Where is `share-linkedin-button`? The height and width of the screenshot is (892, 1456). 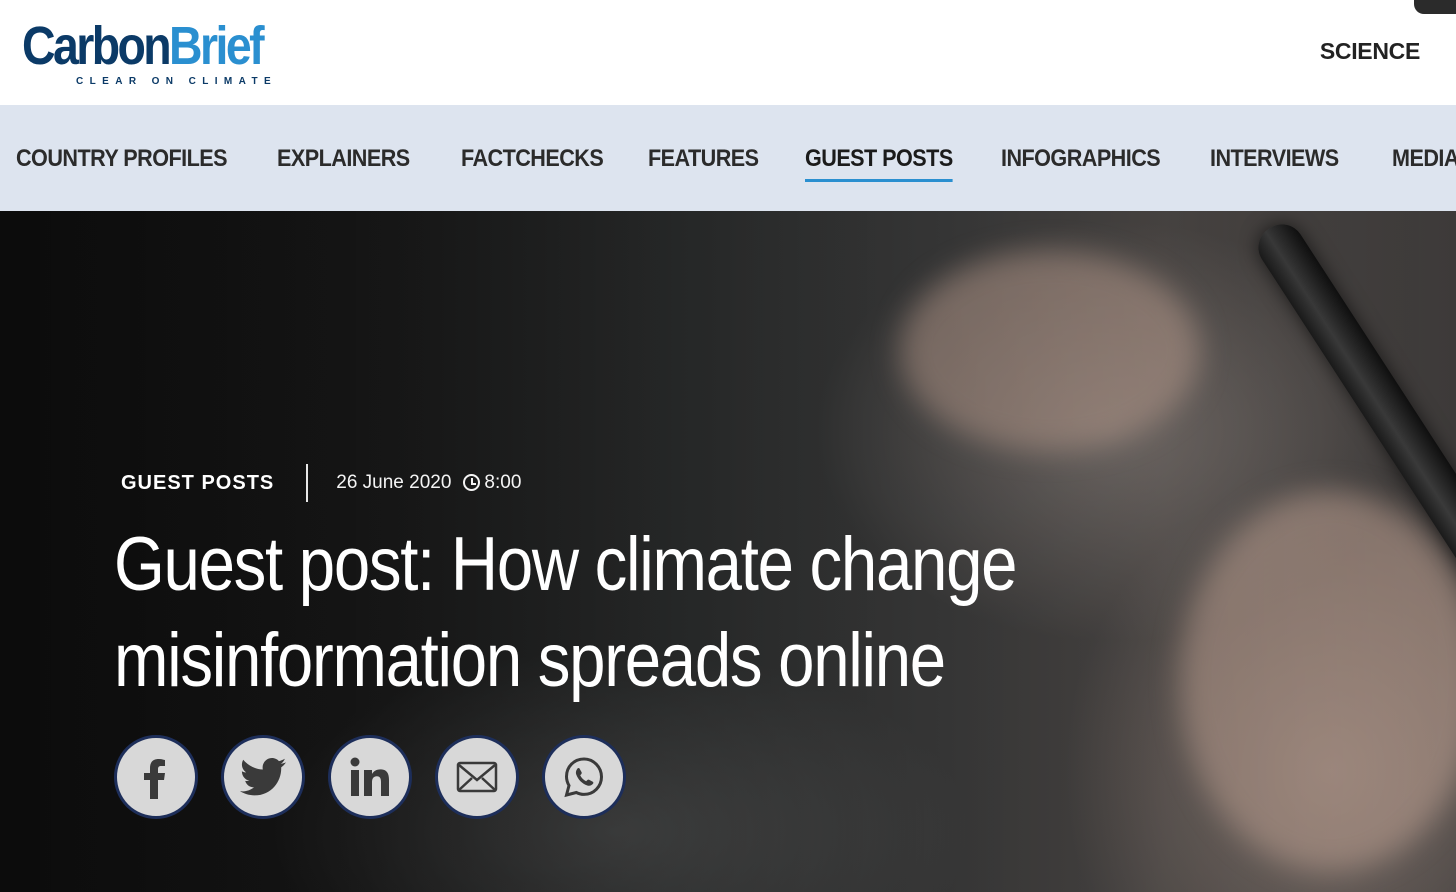
share-linkedin-button is located at coordinates (370, 777).